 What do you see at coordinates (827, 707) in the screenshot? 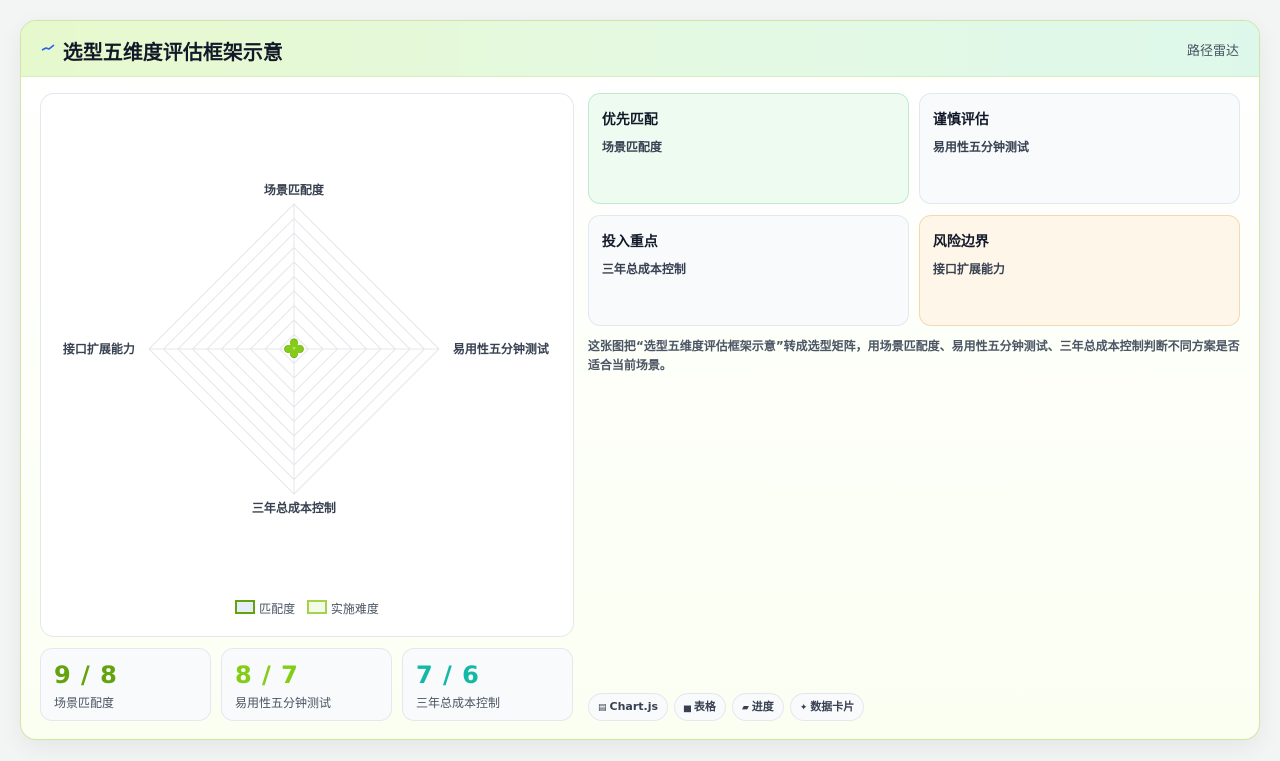
I see `tag-data-card: ✦ 数据卡片` at bounding box center [827, 707].